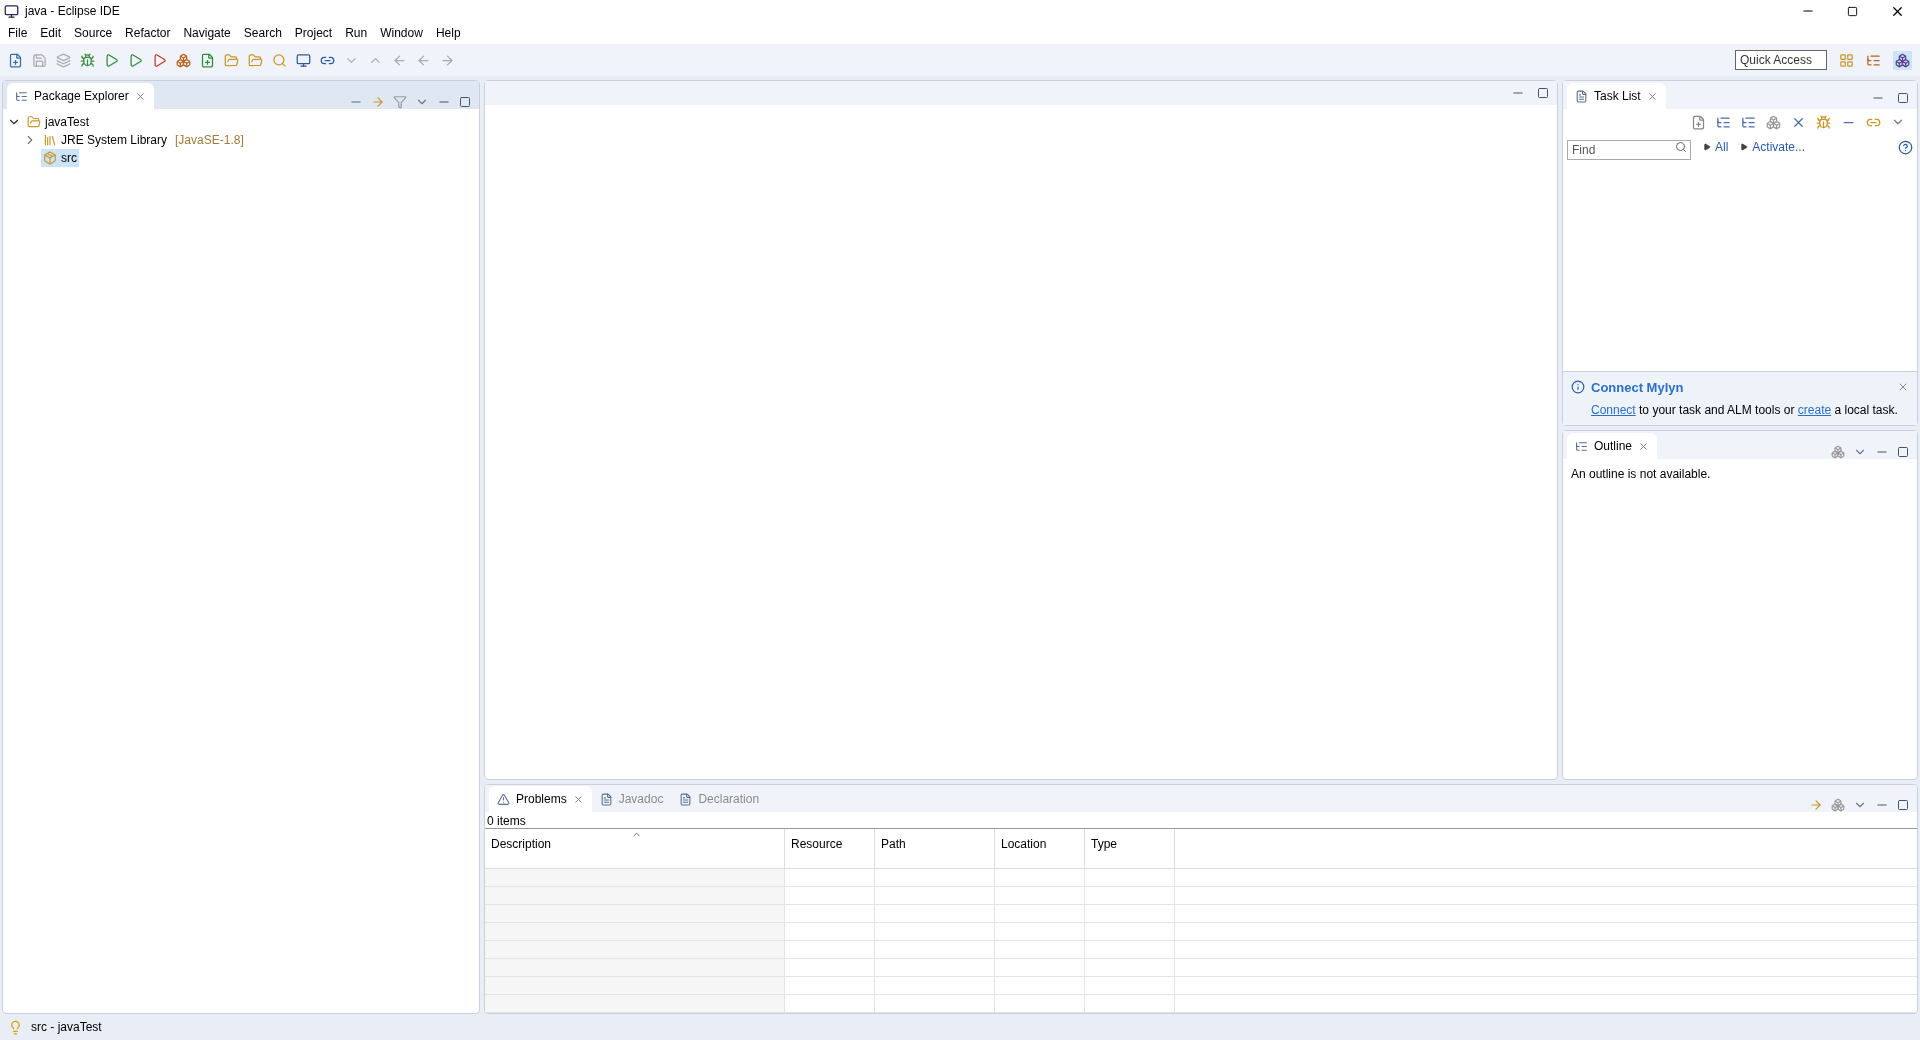  What do you see at coordinates (87, 60) in the screenshot?
I see `bug-icon` at bounding box center [87, 60].